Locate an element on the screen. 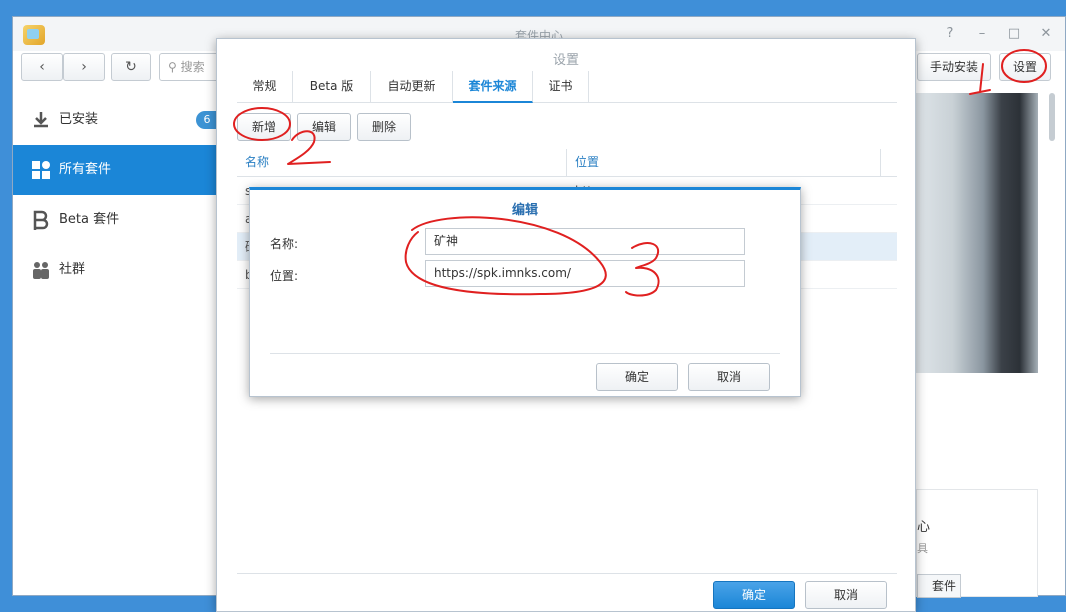 The width and height of the screenshot is (1066, 612). edit-cancel-button: 取消 is located at coordinates (729, 377).